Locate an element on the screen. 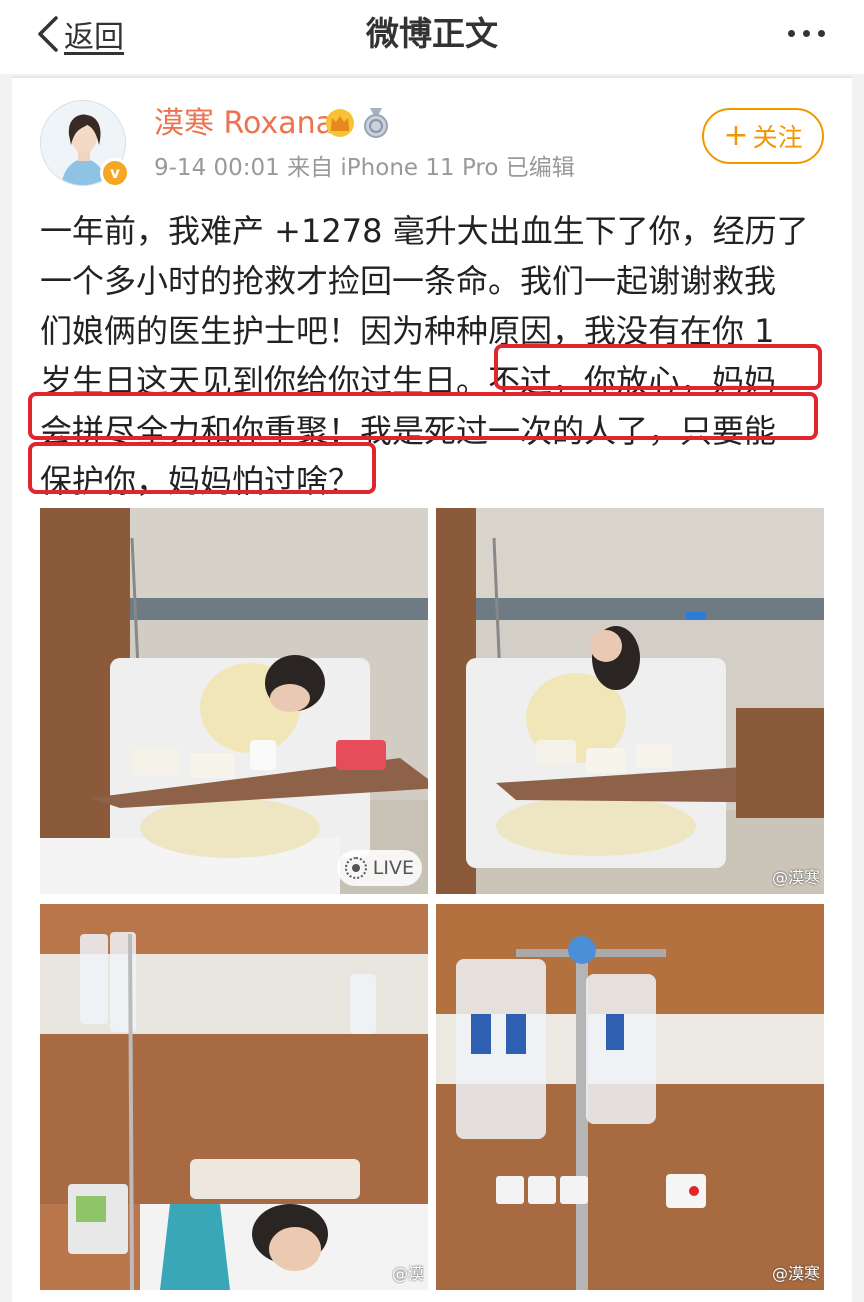 The height and width of the screenshot is (1302, 864). live-photo-badge: LIVE is located at coordinates (379, 868).